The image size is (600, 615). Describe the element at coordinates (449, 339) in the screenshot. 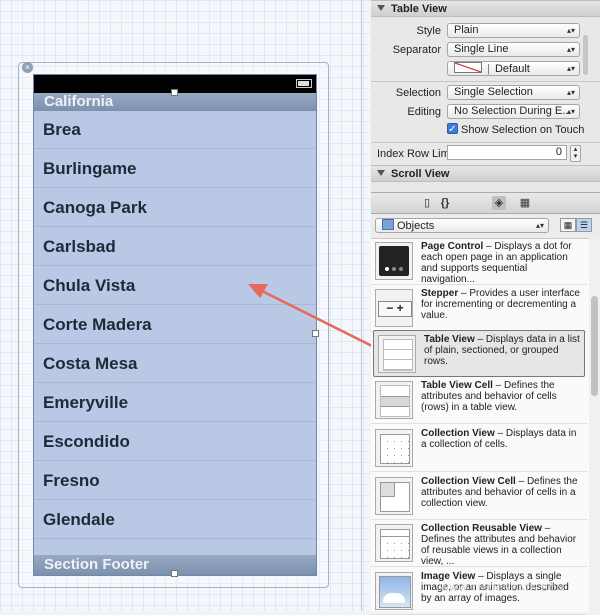

I see `library-item-name: Table View` at that location.